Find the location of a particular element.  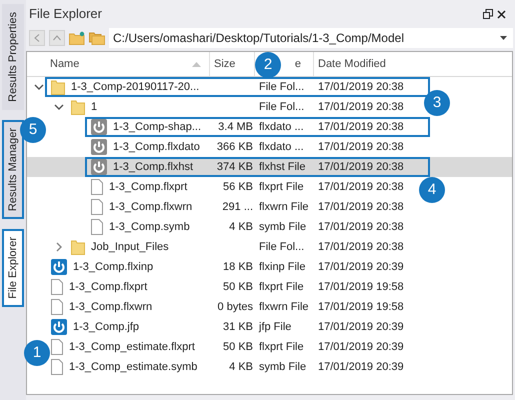

file-name: Job_Input_Files is located at coordinates (130, 247).